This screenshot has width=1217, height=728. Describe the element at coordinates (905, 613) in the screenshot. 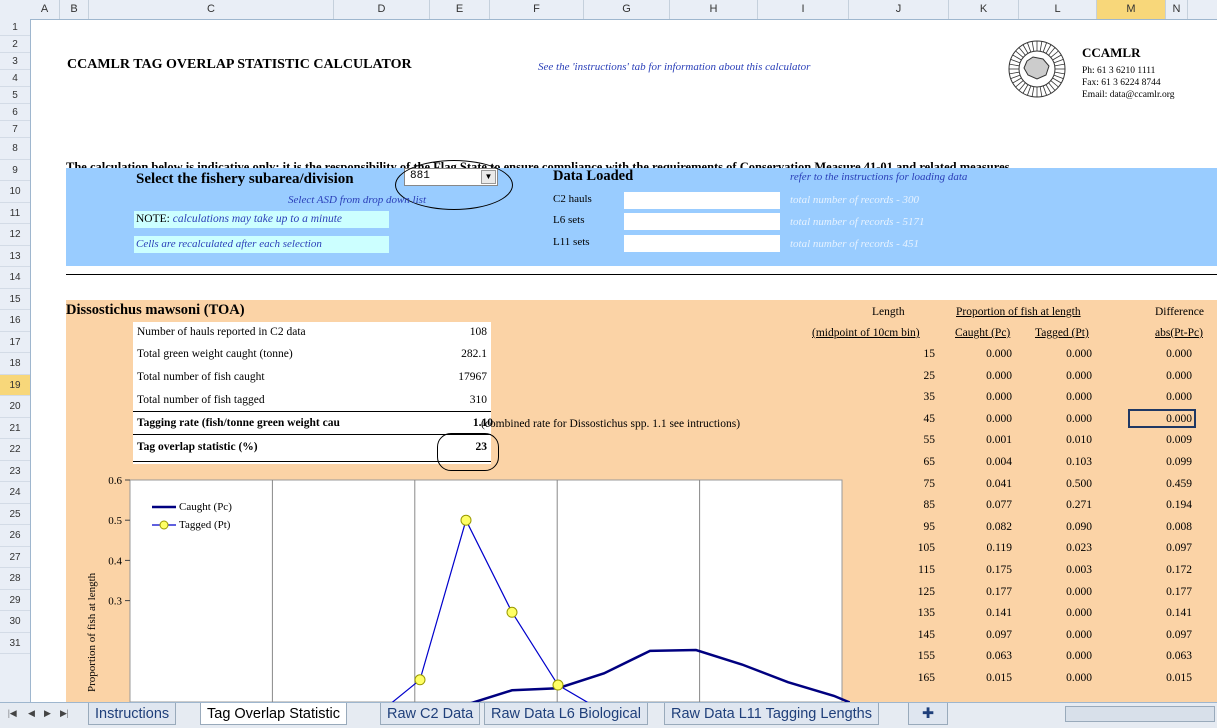

I see `length-cell: 135` at that location.